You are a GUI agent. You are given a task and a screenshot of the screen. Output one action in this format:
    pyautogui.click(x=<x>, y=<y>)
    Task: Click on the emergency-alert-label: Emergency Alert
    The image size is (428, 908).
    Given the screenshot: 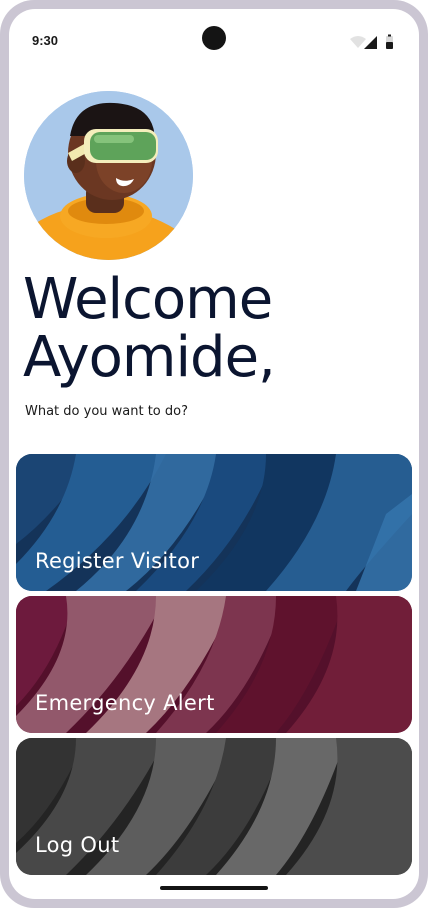 What is the action you would take?
    pyautogui.click(x=125, y=703)
    